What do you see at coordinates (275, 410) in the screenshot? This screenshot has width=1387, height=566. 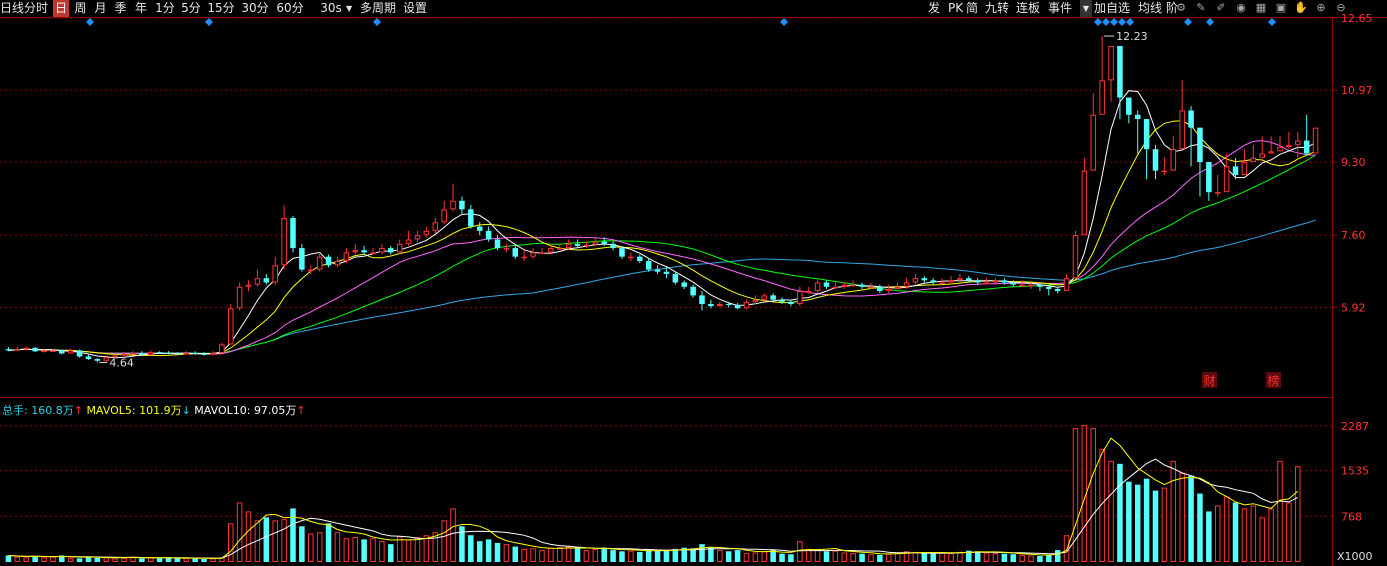 I see `volume-legend-ma10-value: 97.05万` at bounding box center [275, 410].